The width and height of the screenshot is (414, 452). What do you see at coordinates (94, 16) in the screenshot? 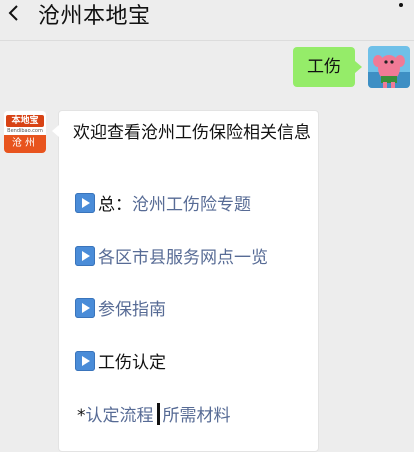
I see `page-title: 沧州本地宝` at bounding box center [94, 16].